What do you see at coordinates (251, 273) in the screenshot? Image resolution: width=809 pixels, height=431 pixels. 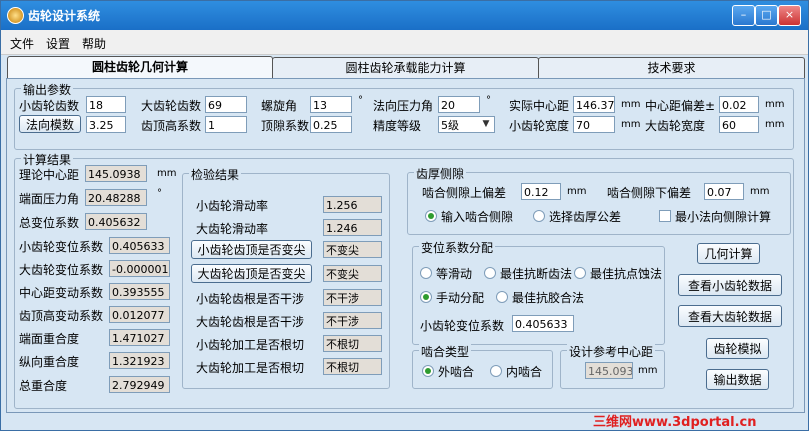 I see `tip2-check-button: 大齿轮齿顶是否变尖` at bounding box center [251, 273].